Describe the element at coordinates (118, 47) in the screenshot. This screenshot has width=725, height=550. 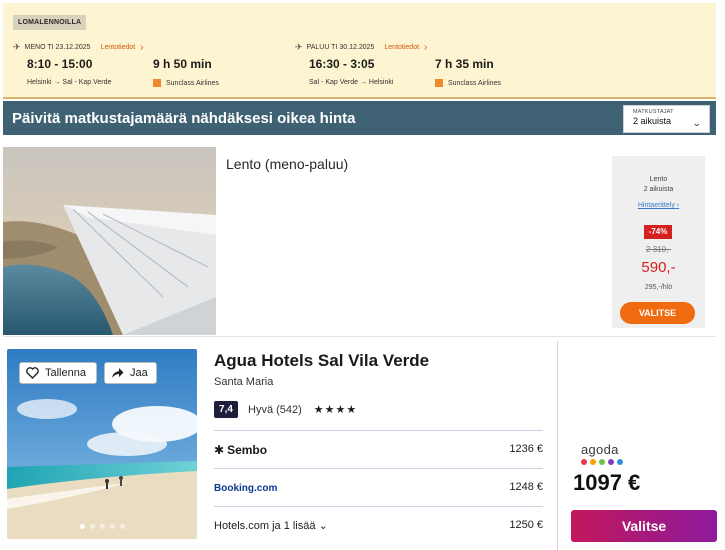
I see `outbound-details-link: Lentotiedot` at that location.